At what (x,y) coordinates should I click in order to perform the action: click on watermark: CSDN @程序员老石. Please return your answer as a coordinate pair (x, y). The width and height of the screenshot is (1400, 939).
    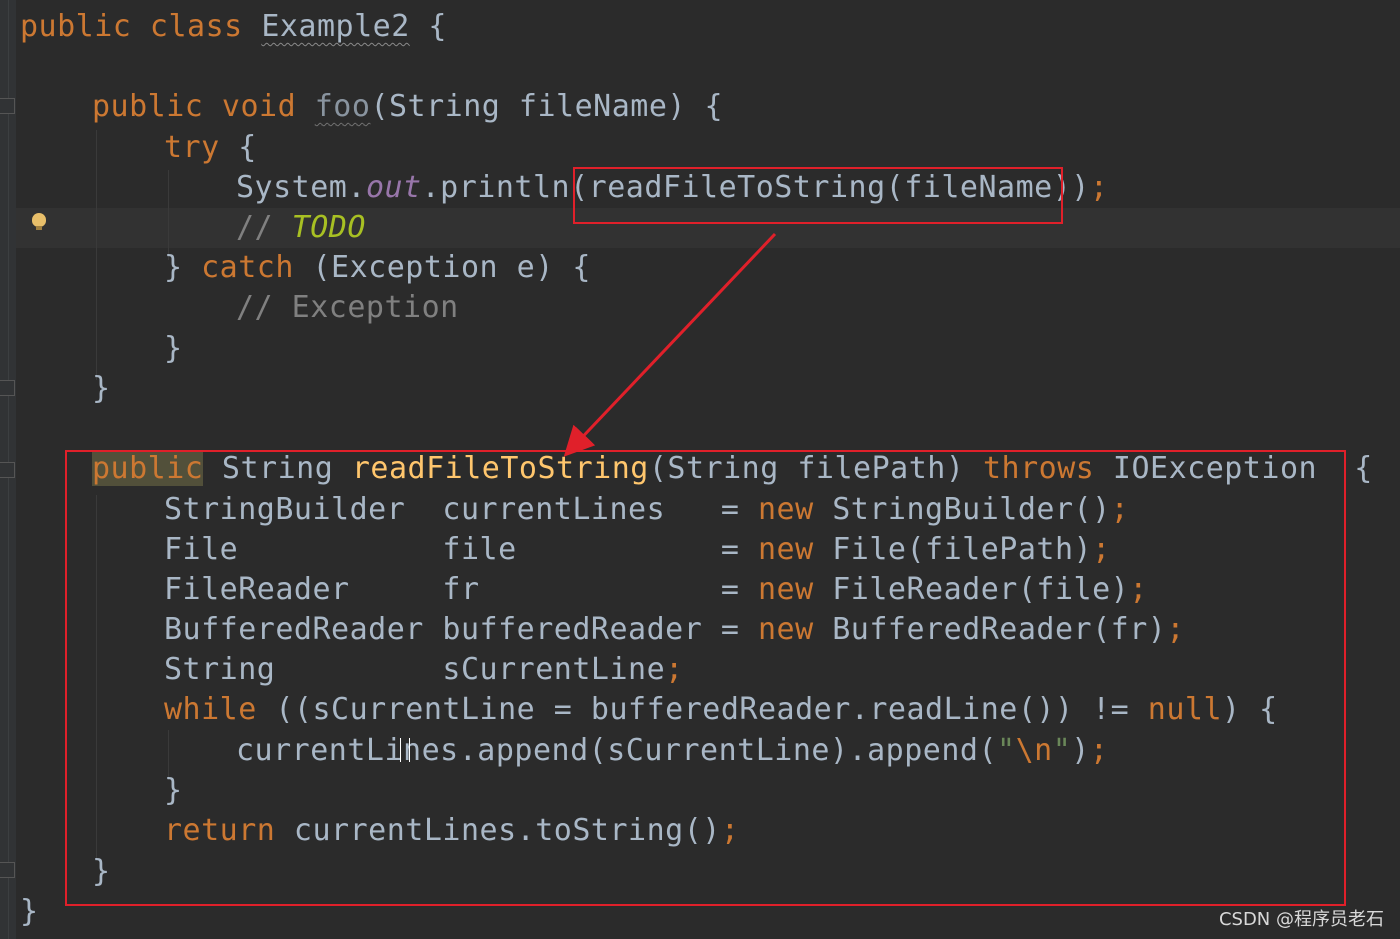
    Looking at the image, I should click on (1301, 919).